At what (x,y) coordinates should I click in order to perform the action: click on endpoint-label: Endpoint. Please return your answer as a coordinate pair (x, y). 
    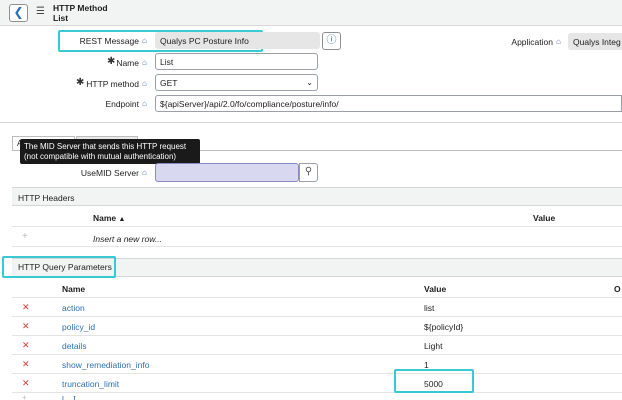
    Looking at the image, I should click on (122, 104).